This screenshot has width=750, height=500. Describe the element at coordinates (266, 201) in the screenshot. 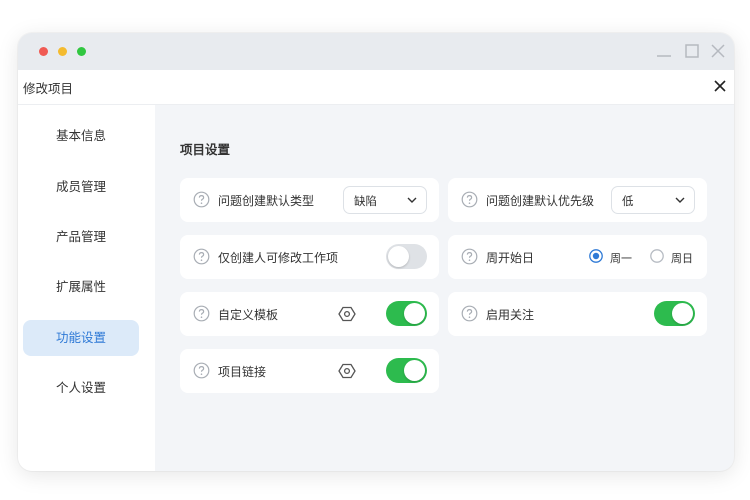

I see `default-type-label: 问题创建默认类型` at that location.